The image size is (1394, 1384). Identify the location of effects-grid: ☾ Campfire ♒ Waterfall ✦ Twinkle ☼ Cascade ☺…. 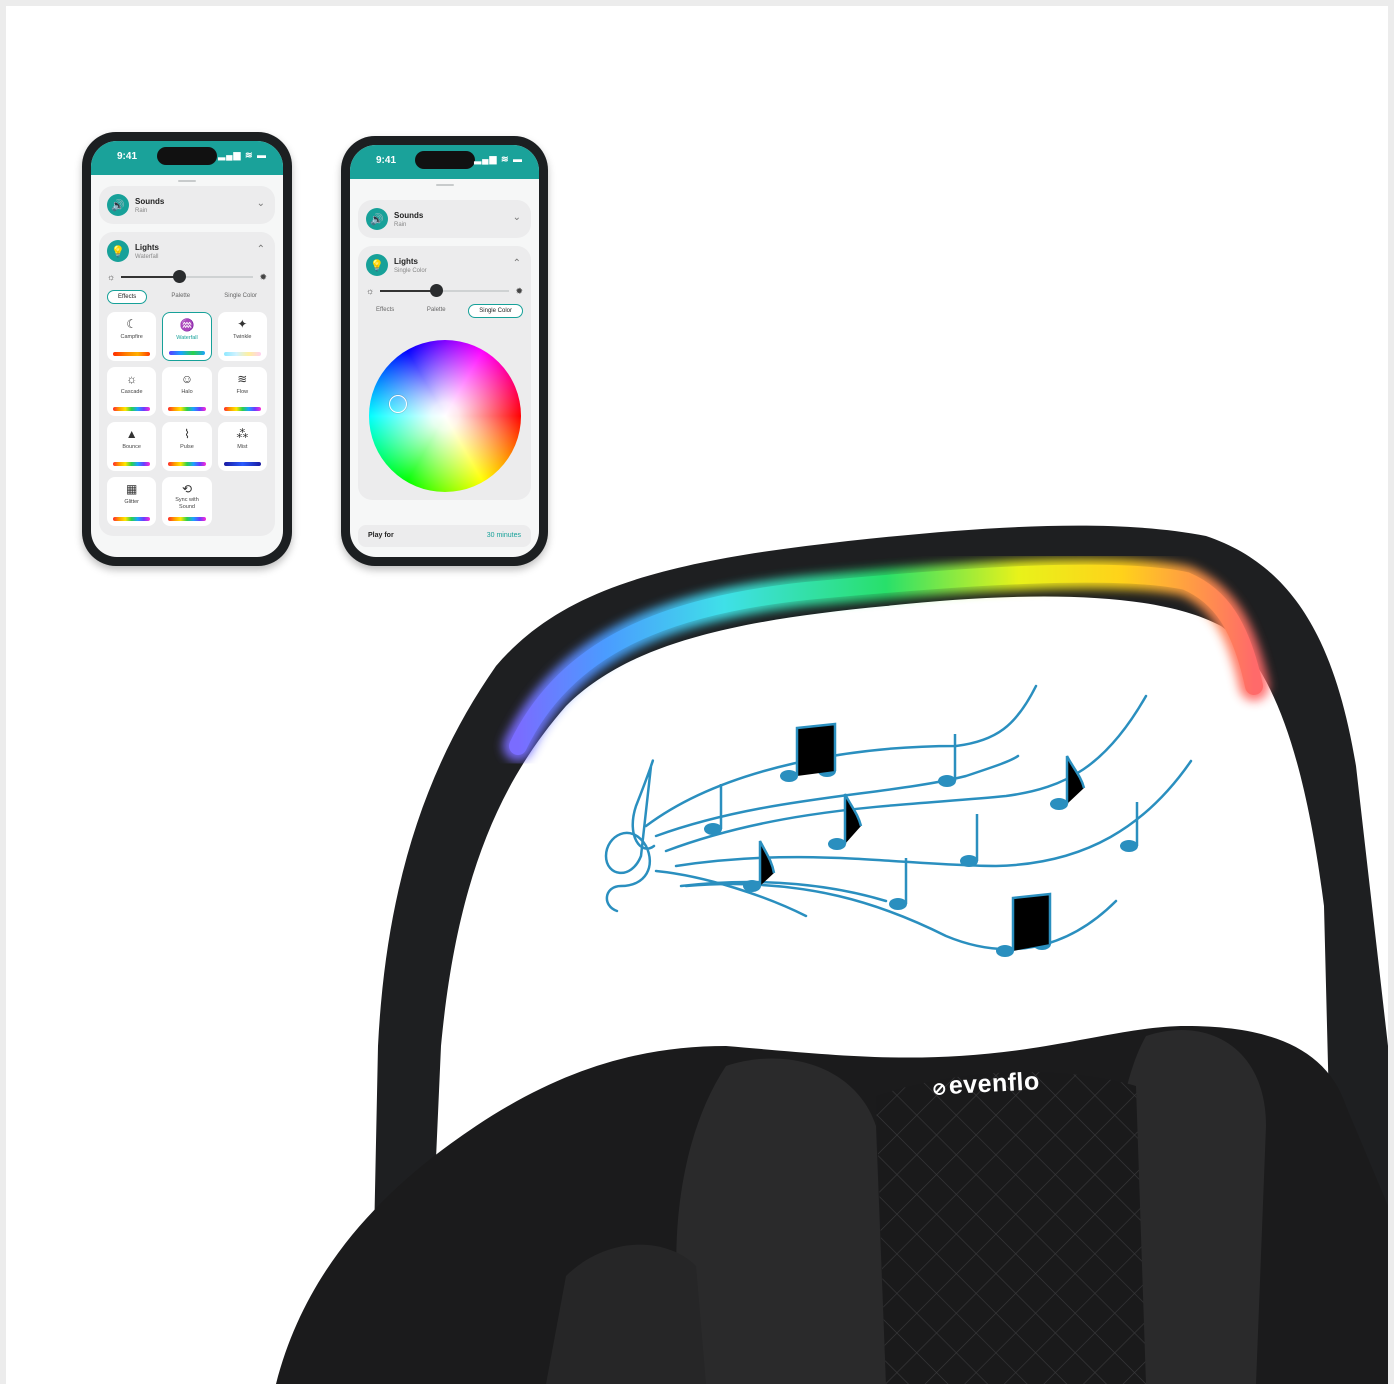
(187, 419).